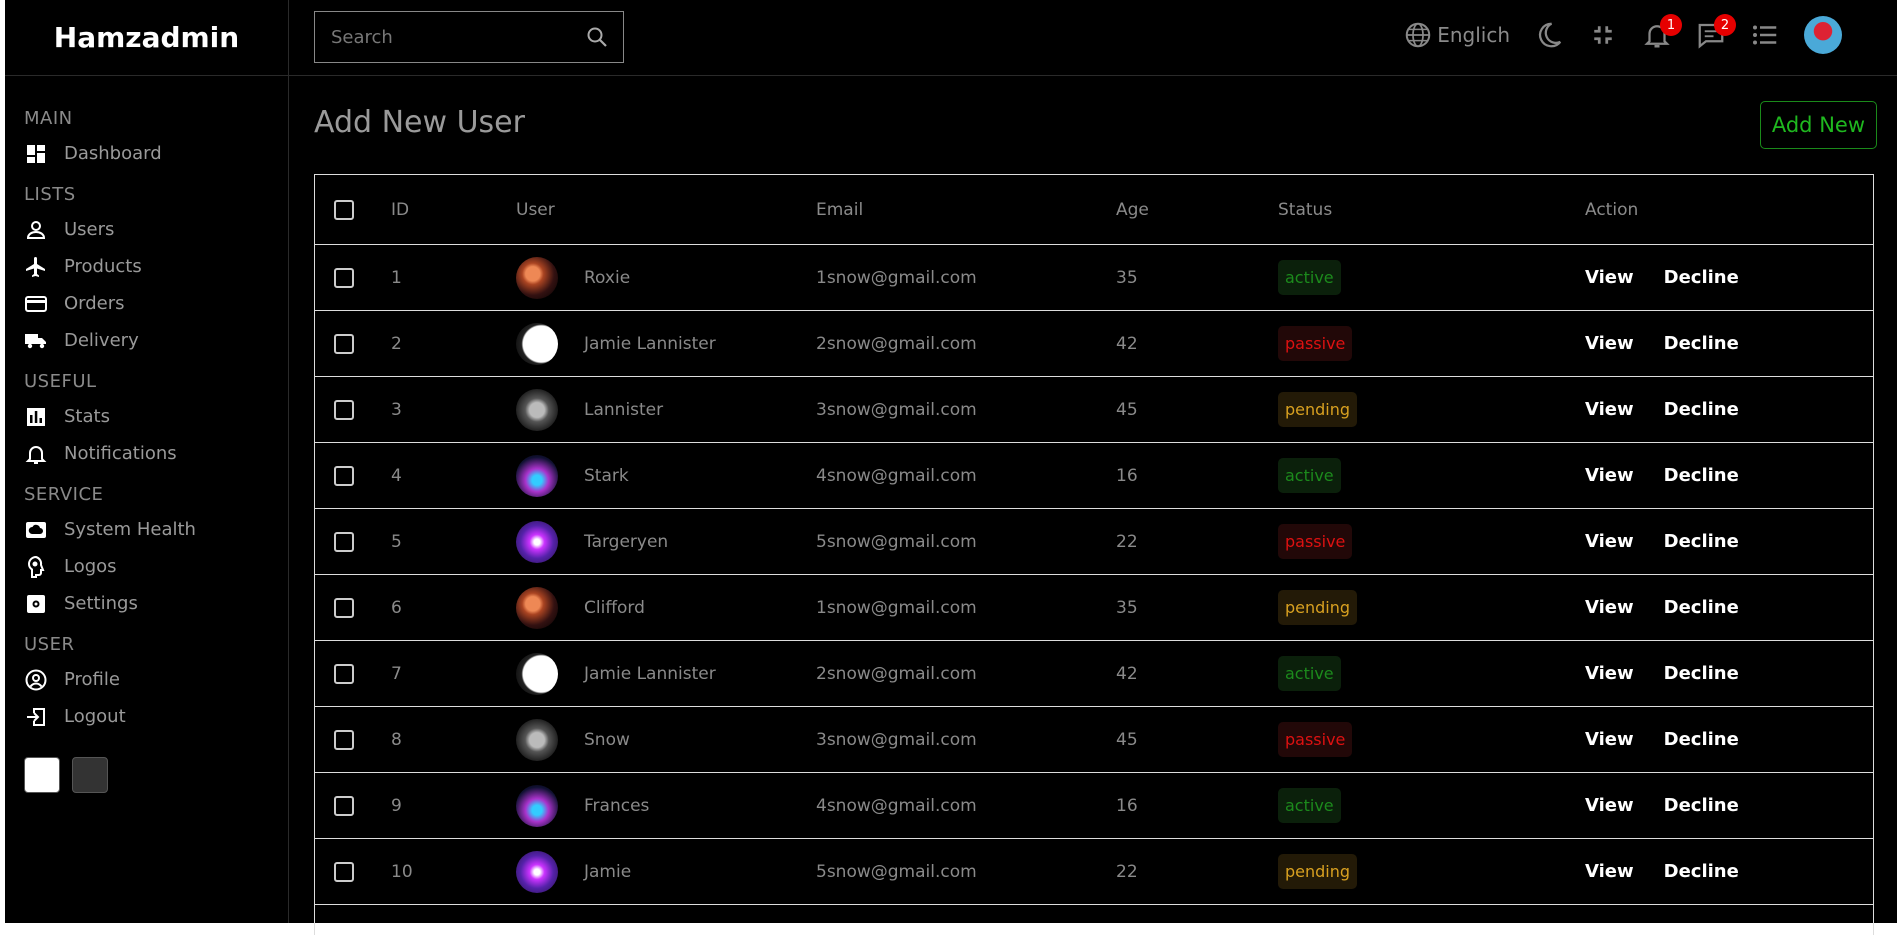 This screenshot has width=1897, height=935. I want to click on user-name: Jamie, so click(608, 871).